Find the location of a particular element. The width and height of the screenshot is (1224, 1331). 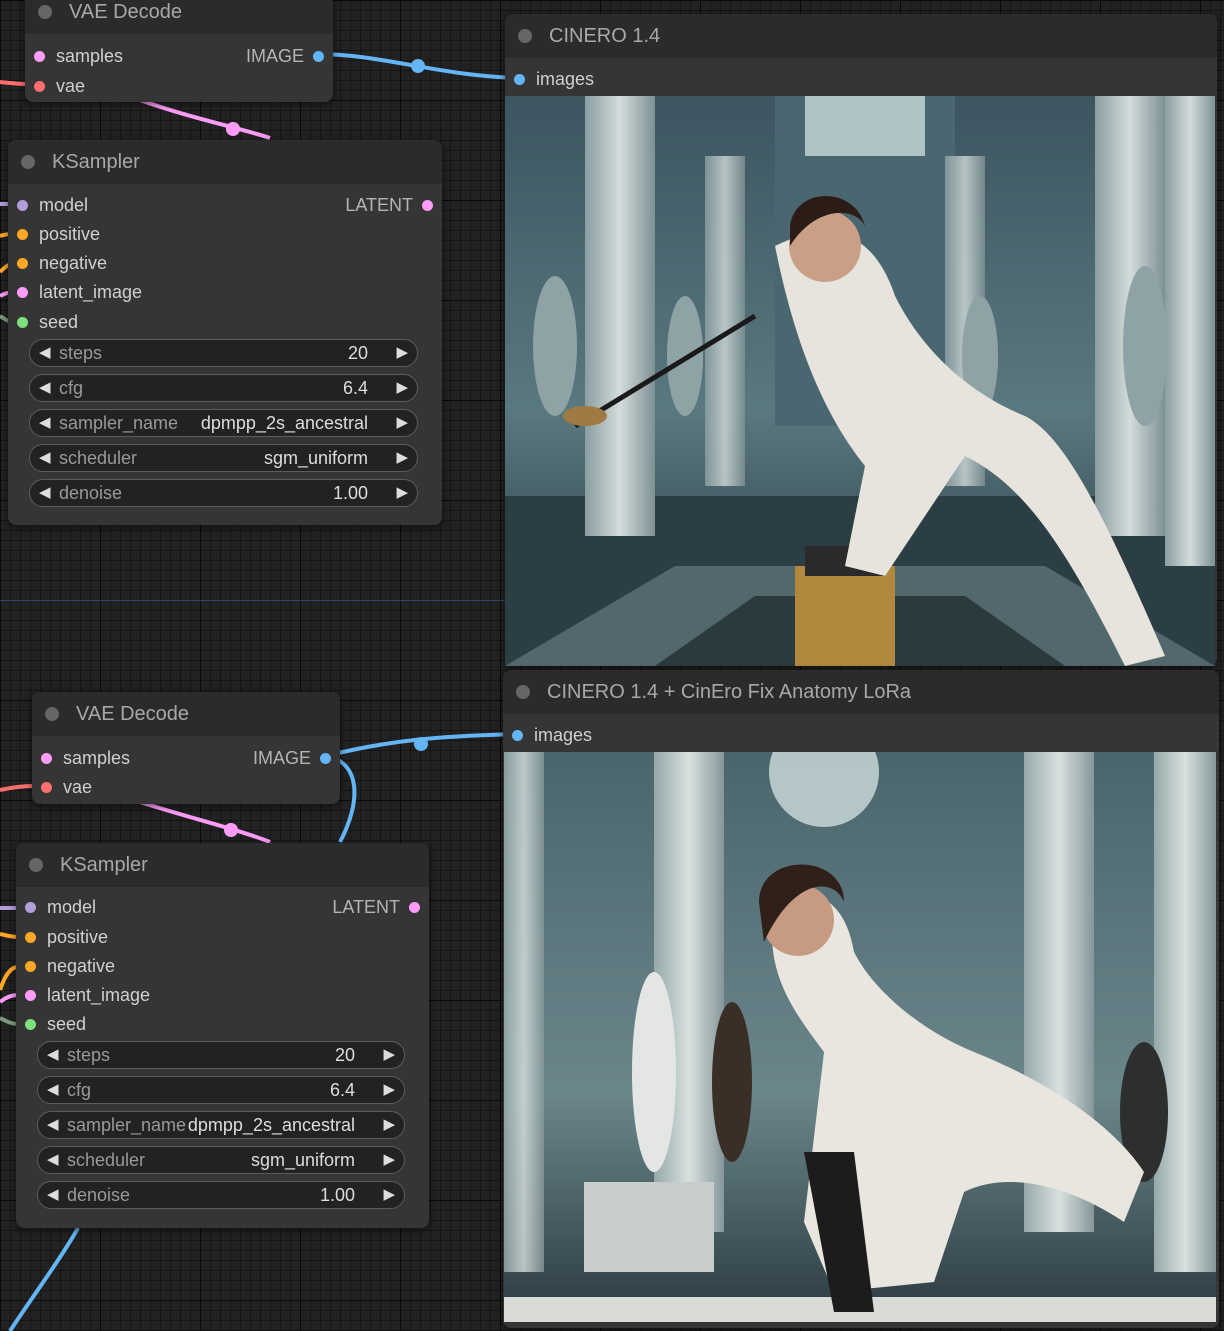

node-title: CINERO 1.4 + CinEro Fix Anatomy LoRa is located at coordinates (861, 692).